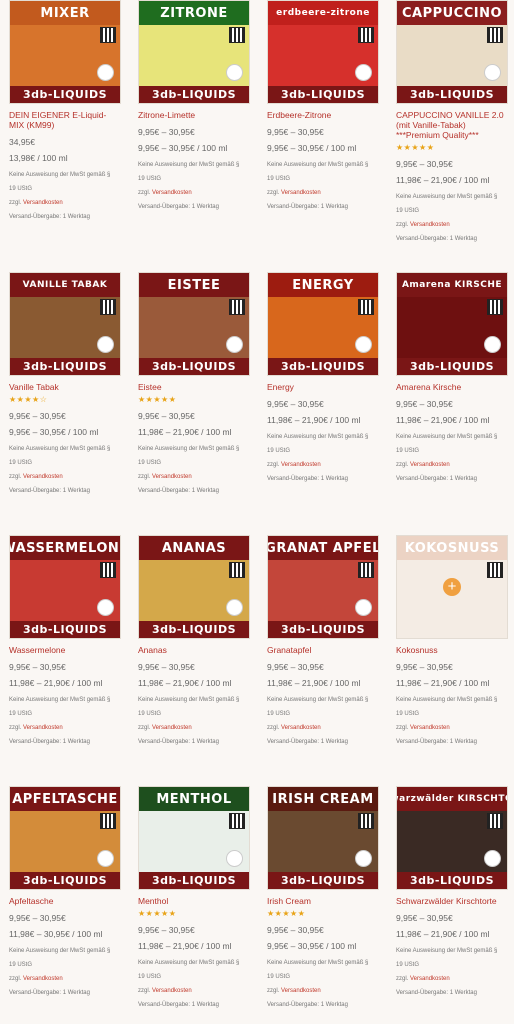  Describe the element at coordinates (323, 324) in the screenshot. I see `product-image: ENERGY 3db-LIQUIDS` at that location.